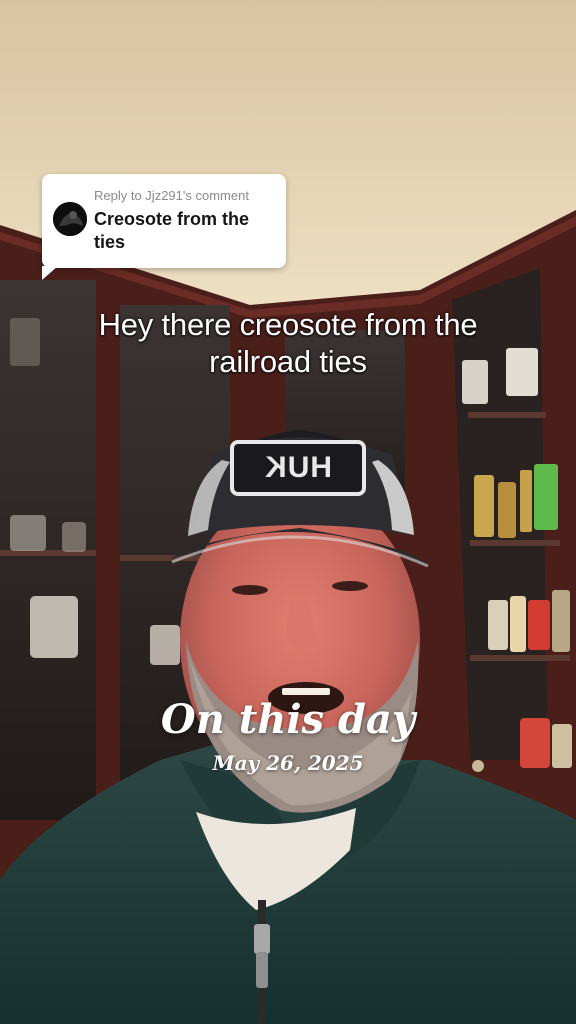 The height and width of the screenshot is (1024, 576). I want to click on reply-meta-text: Reply to Jjz291's comment, so click(171, 195).